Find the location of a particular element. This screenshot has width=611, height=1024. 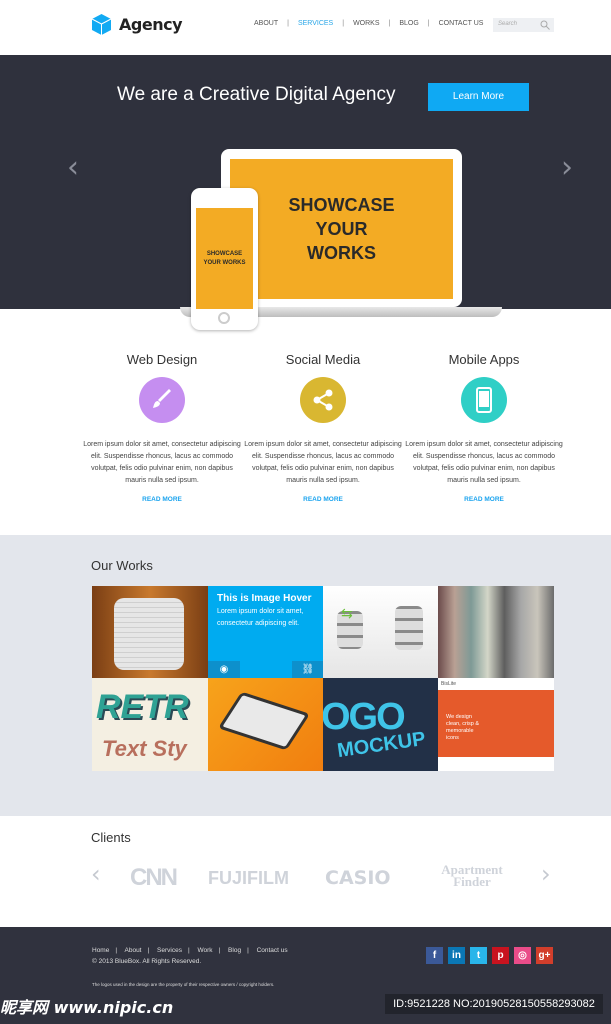

pinterest-icon: p is located at coordinates (500, 955).